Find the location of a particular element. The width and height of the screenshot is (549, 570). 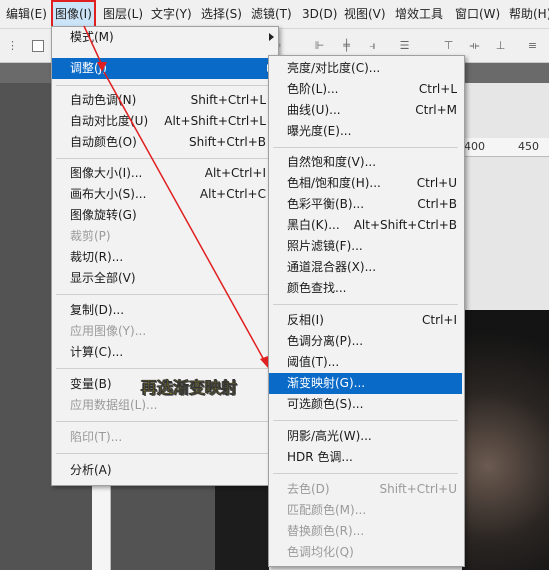

annotation-callout: 再选渐变映射 is located at coordinates (189, 387).